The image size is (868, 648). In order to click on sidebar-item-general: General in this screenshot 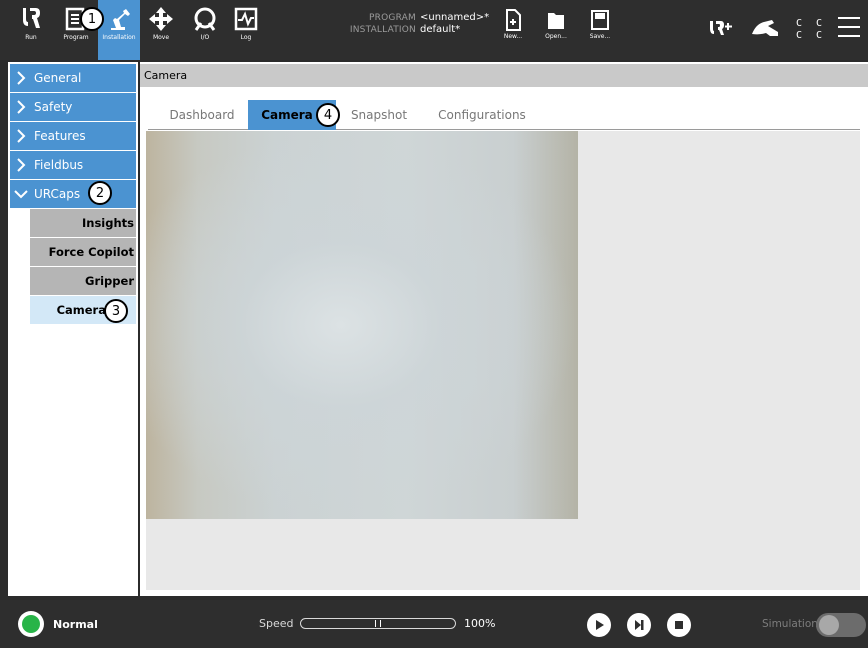, I will do `click(73, 78)`.